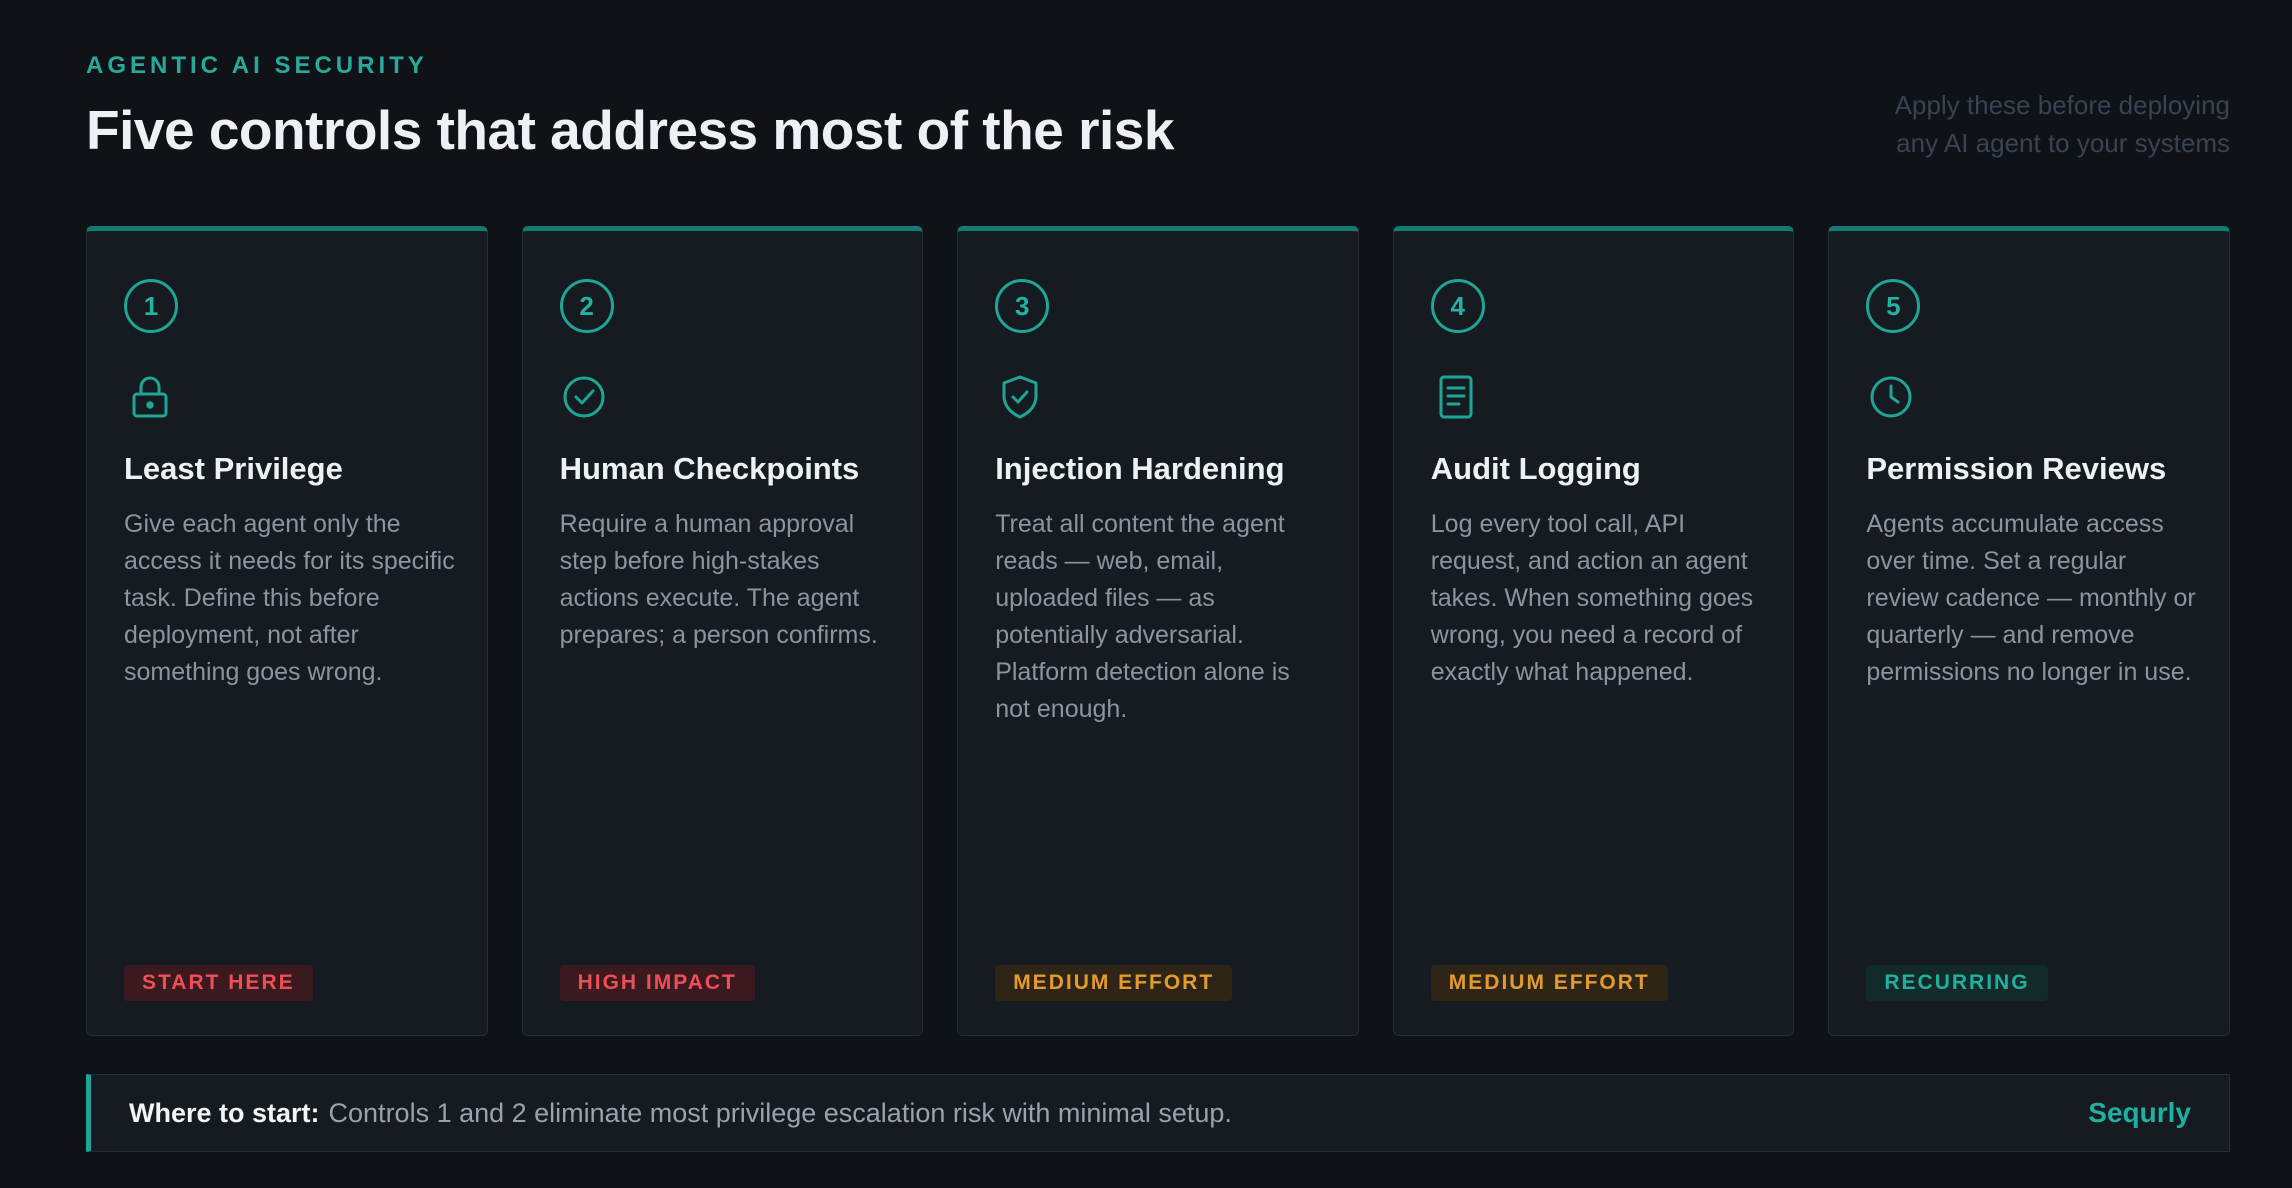 This screenshot has height=1188, width=2292. What do you see at coordinates (1457, 397) in the screenshot?
I see `document-icon` at bounding box center [1457, 397].